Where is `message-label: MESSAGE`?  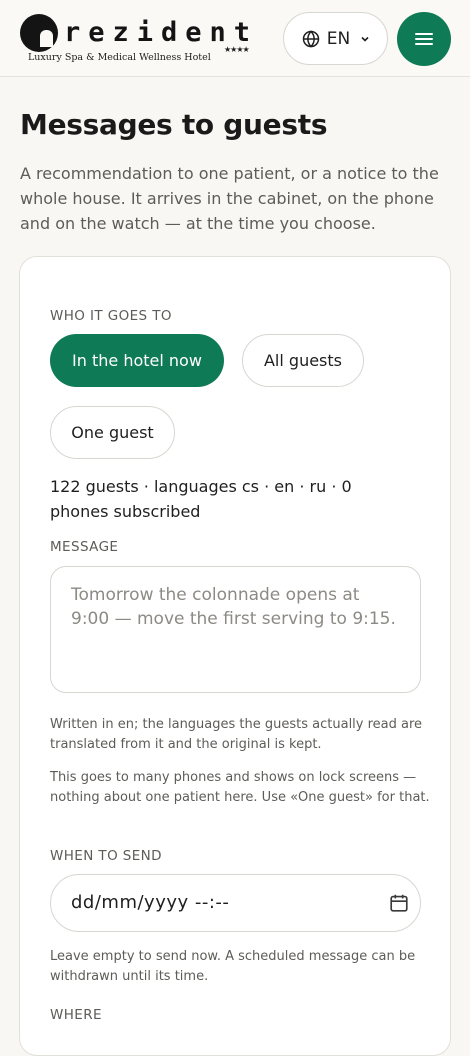 message-label: MESSAGE is located at coordinates (84, 547).